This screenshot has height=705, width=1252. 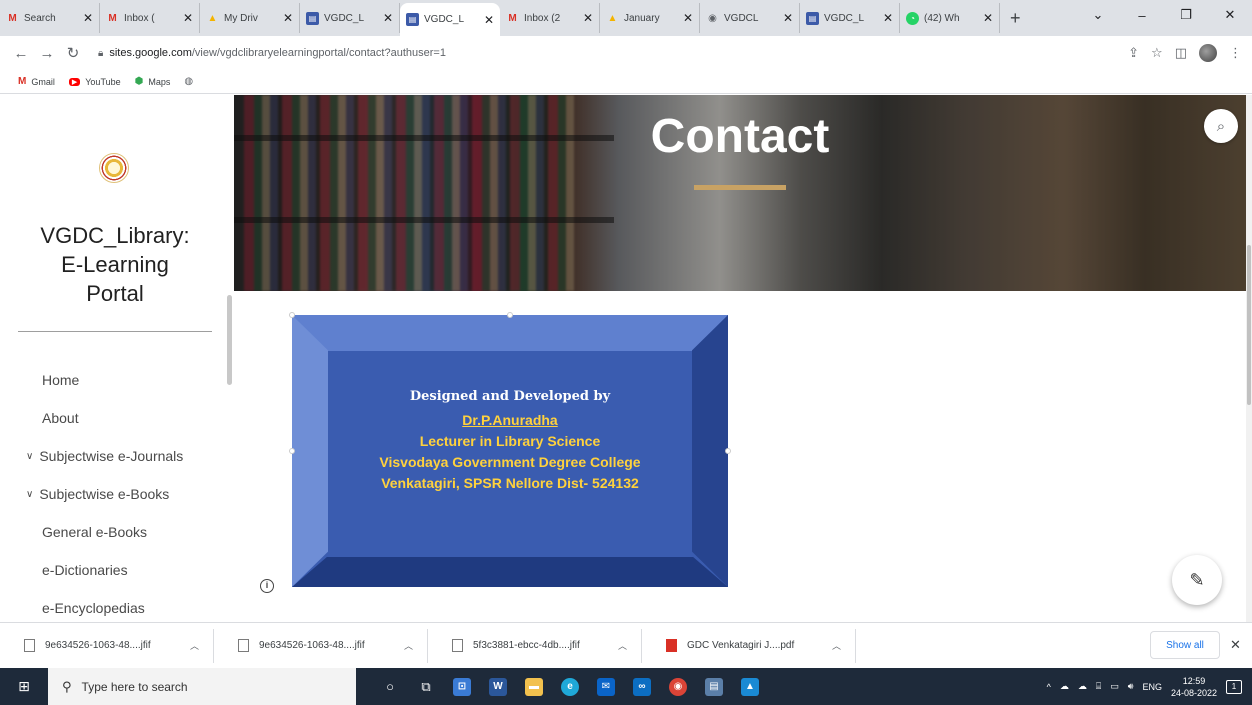 What do you see at coordinates (498, 686) in the screenshot?
I see `word-icon: W` at bounding box center [498, 686].